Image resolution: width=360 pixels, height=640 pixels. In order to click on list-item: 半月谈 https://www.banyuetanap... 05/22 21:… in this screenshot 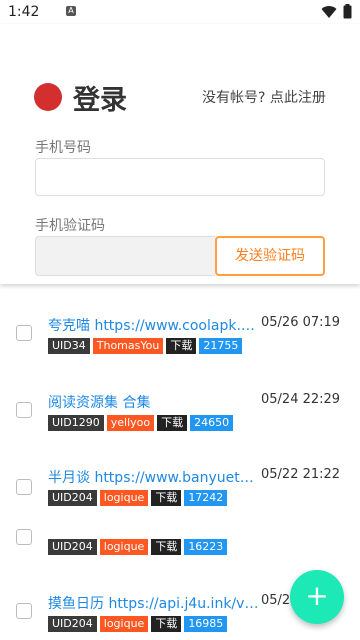, I will do `click(180, 493)`.